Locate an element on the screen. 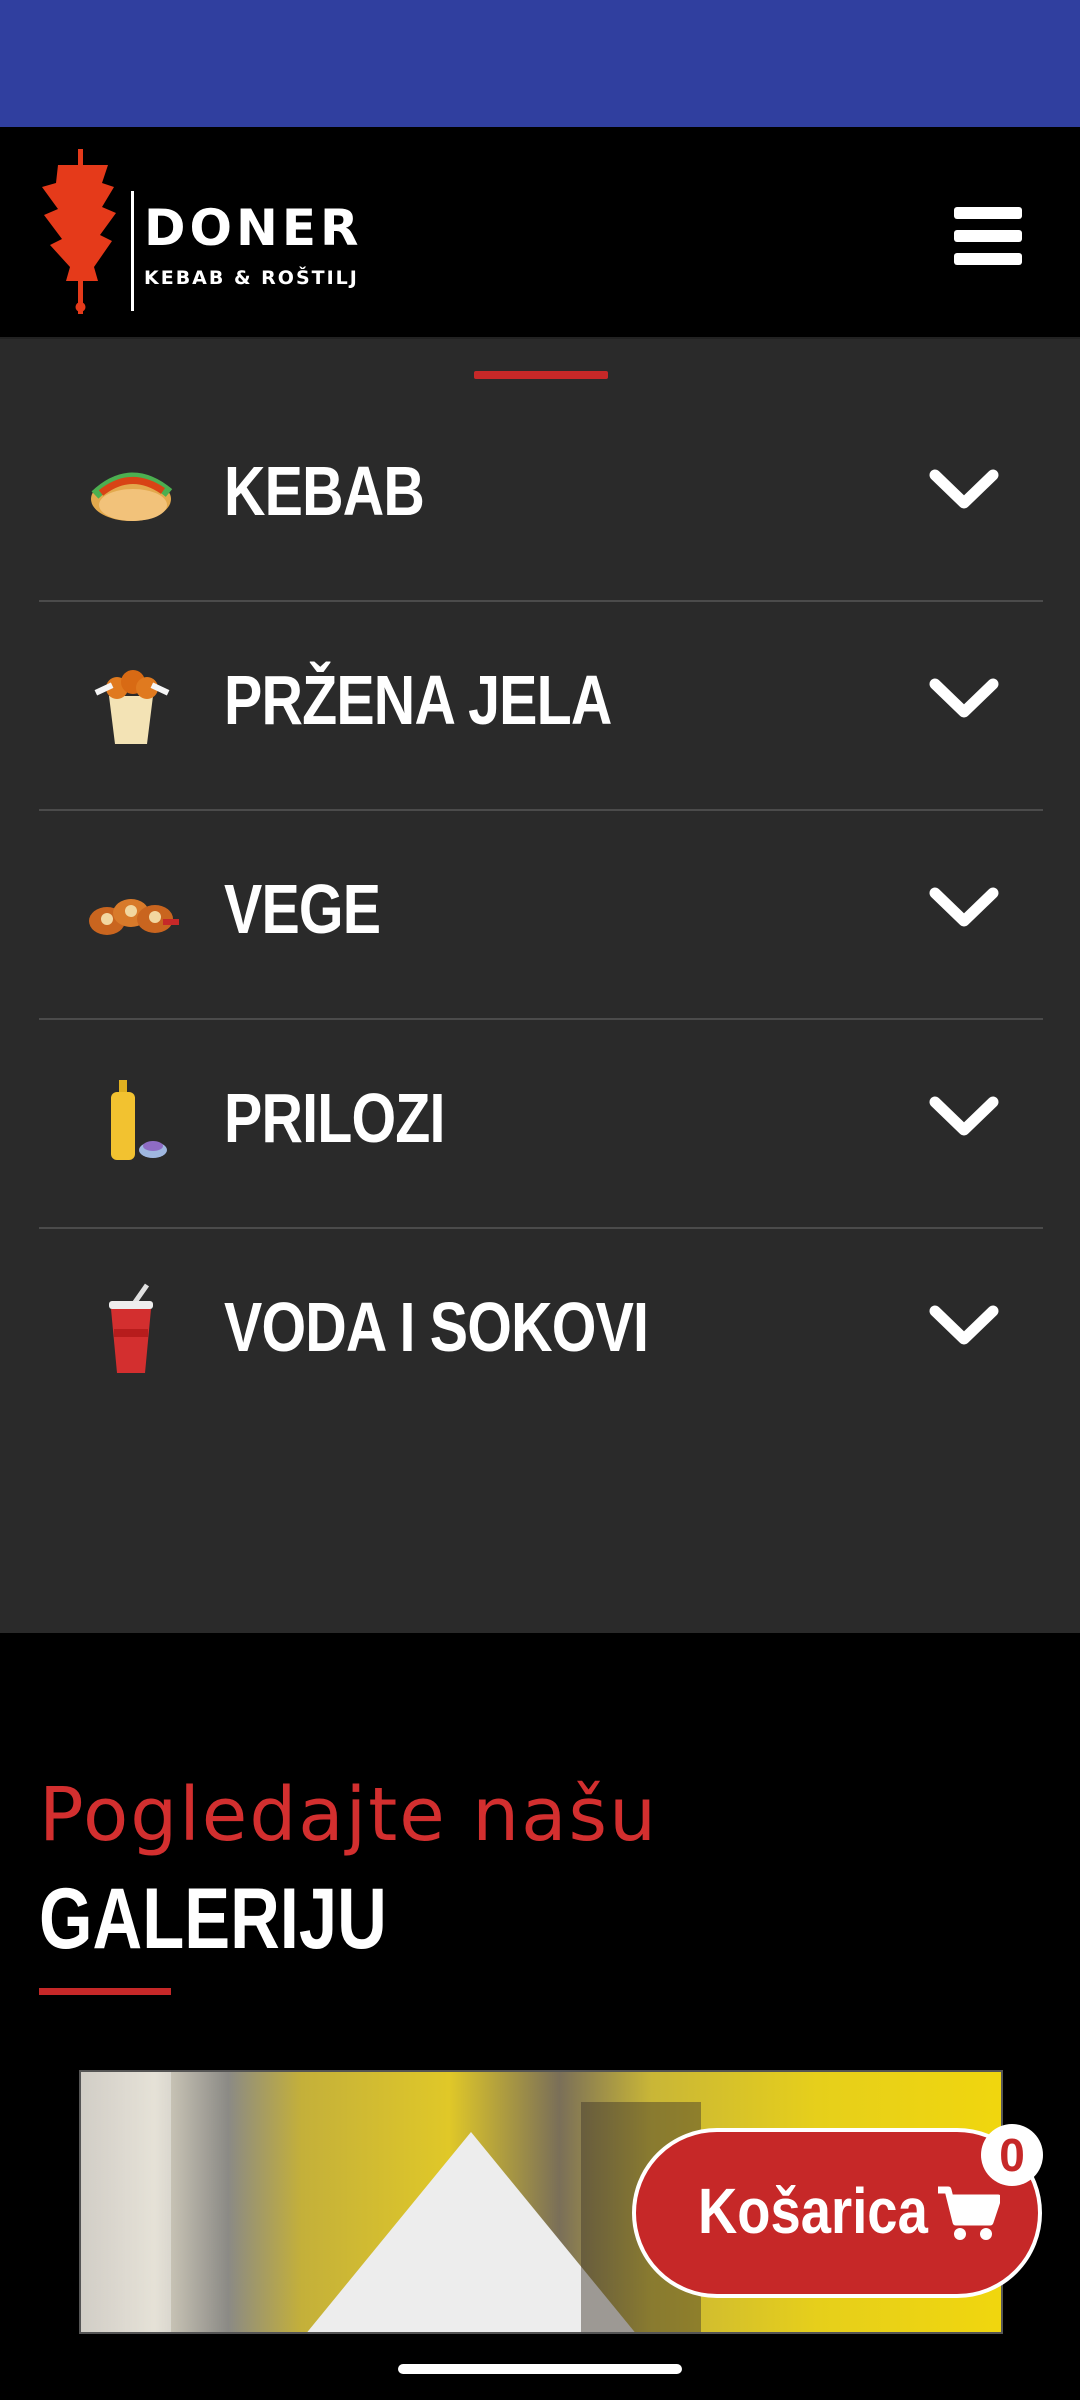  drink-cup-icon is located at coordinates (131, 1328).